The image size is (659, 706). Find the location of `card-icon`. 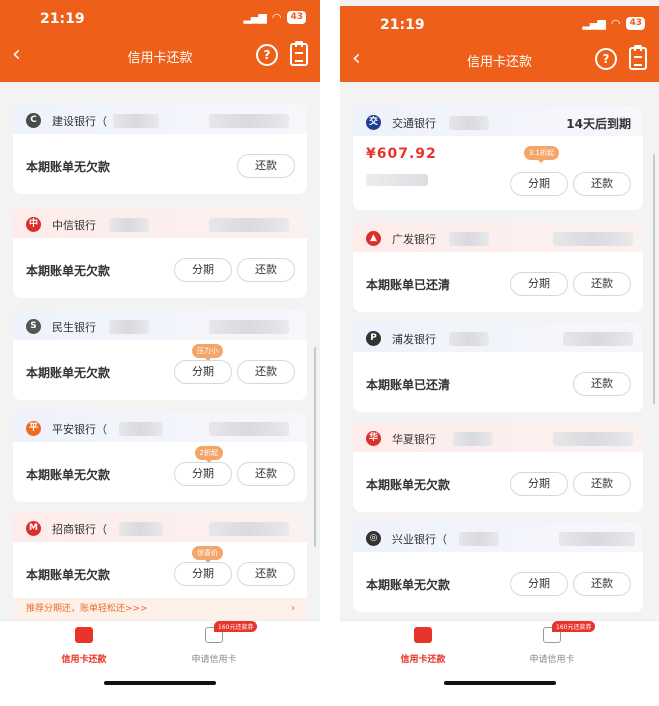

card-icon is located at coordinates (84, 635).